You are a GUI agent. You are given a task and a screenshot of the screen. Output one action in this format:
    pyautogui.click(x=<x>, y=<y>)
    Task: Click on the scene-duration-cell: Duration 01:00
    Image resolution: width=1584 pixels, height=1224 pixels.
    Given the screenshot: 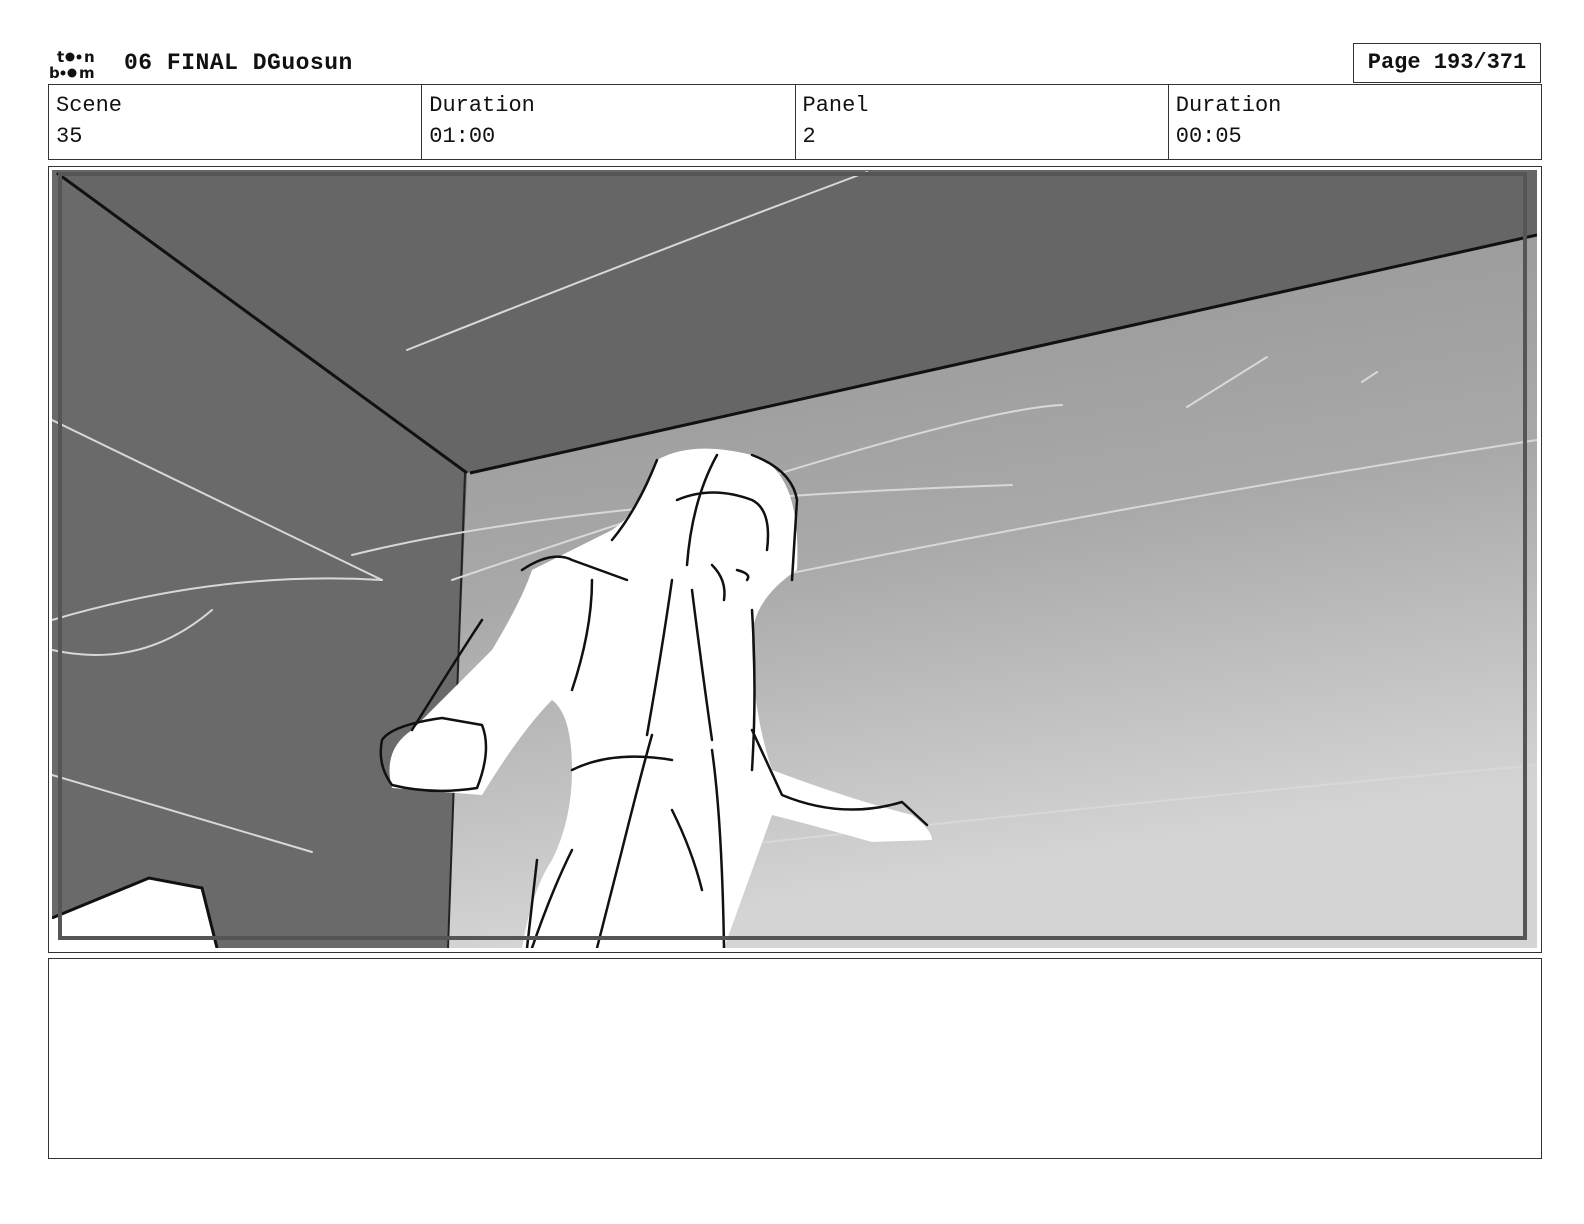 What is the action you would take?
    pyautogui.click(x=609, y=122)
    